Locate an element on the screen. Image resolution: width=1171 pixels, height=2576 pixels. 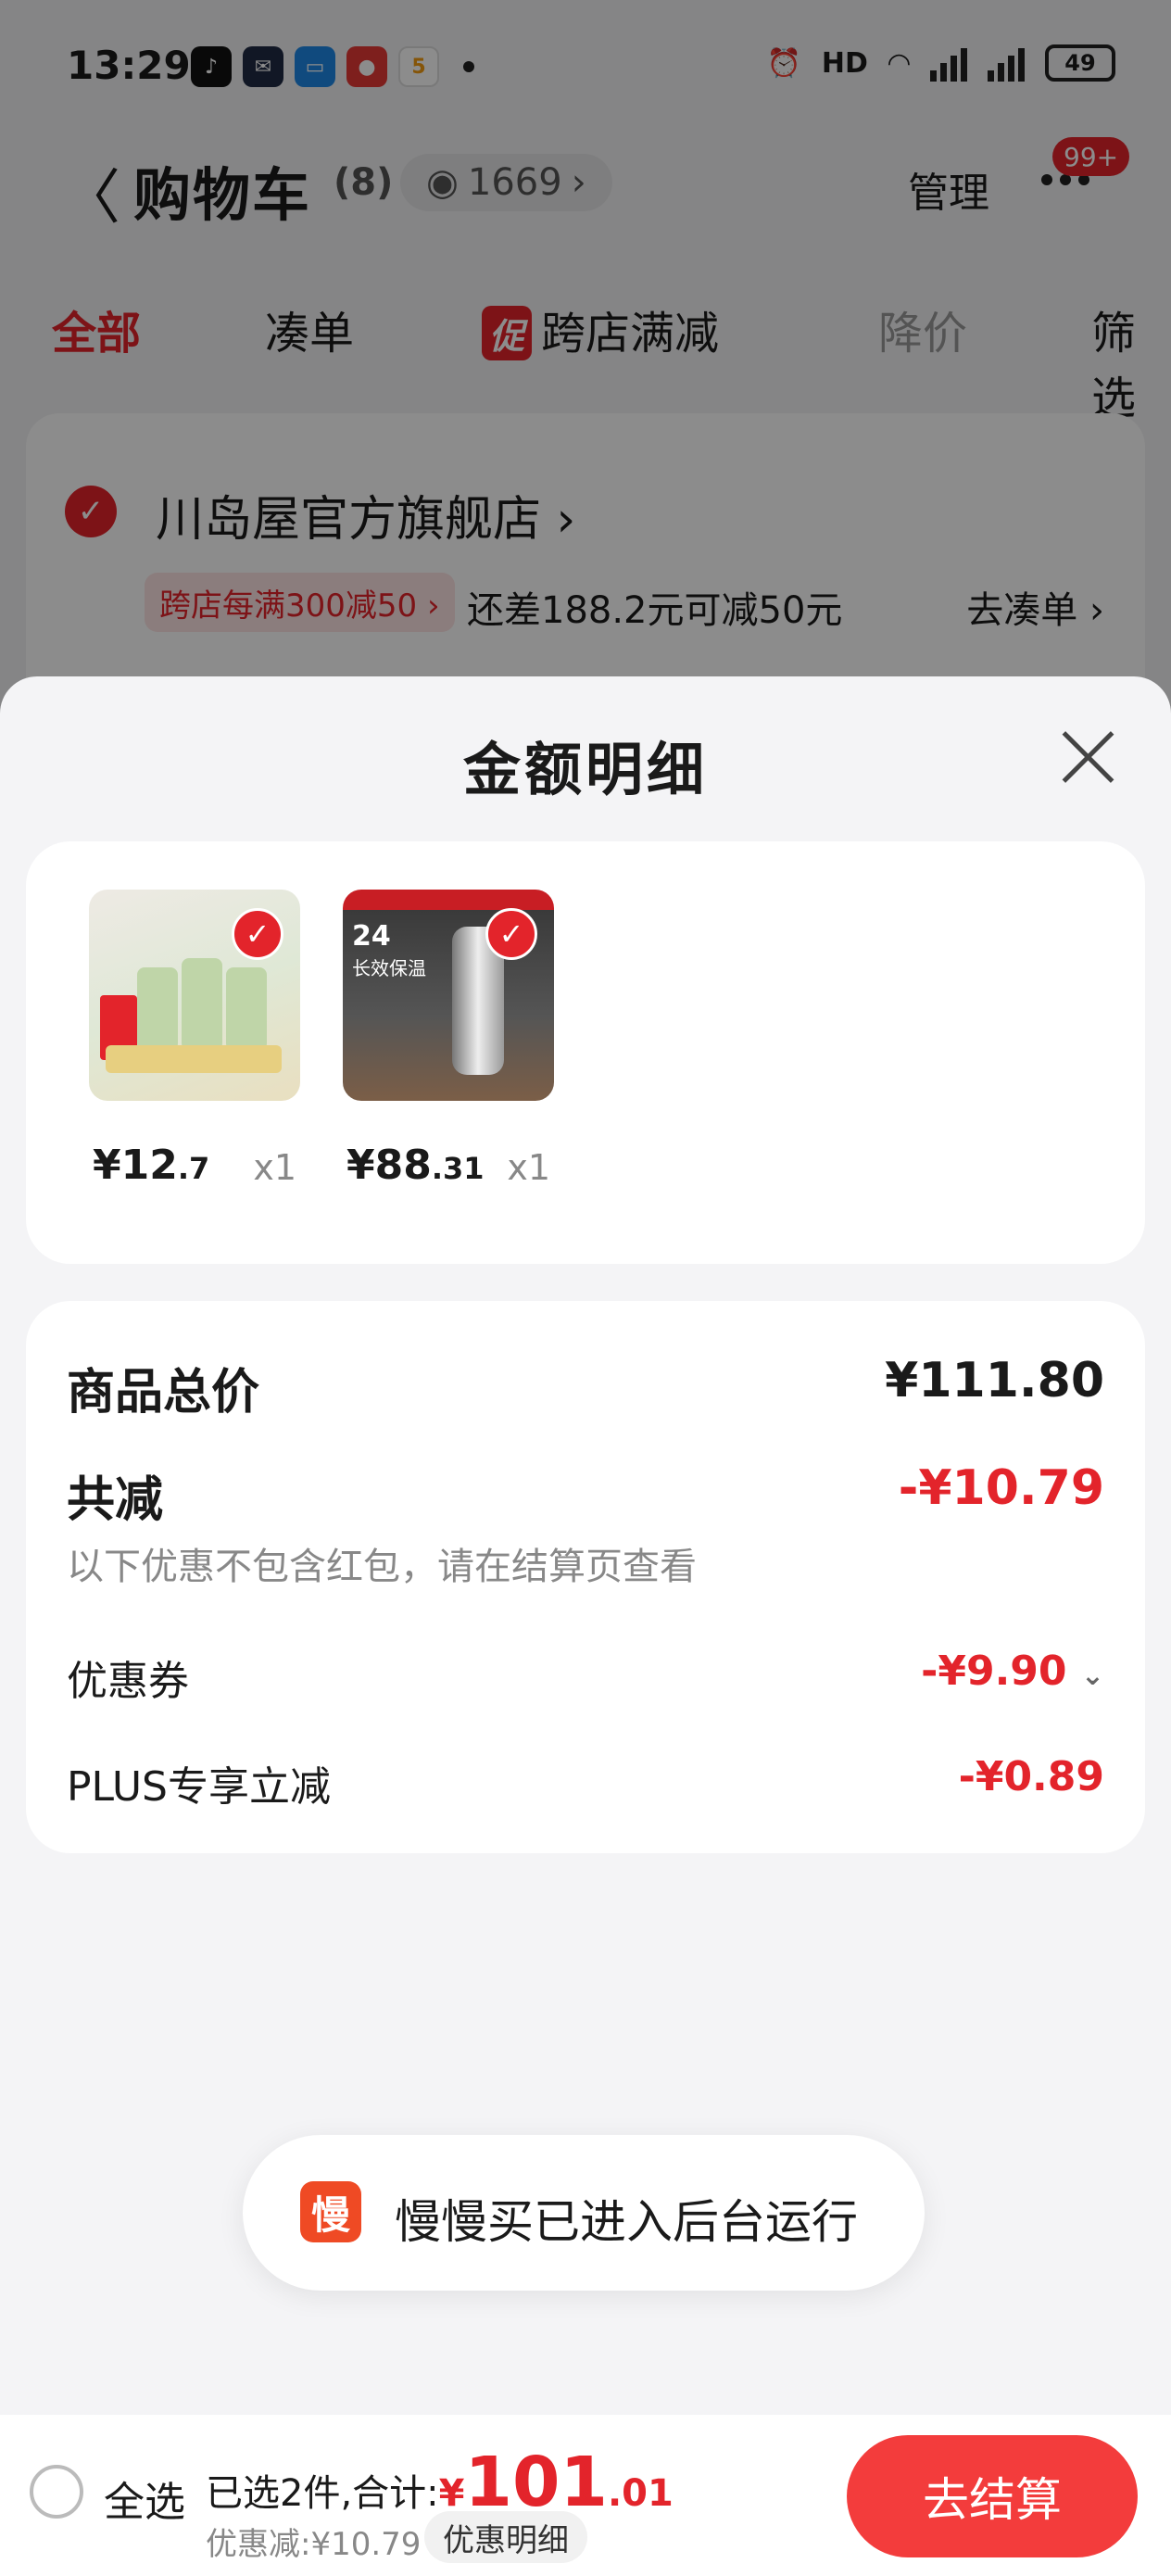
checkout-bar: 全选 已选2件,合计:¥101.01 优惠减:¥10.79 优惠明细 去结算 is located at coordinates (585, 2495).